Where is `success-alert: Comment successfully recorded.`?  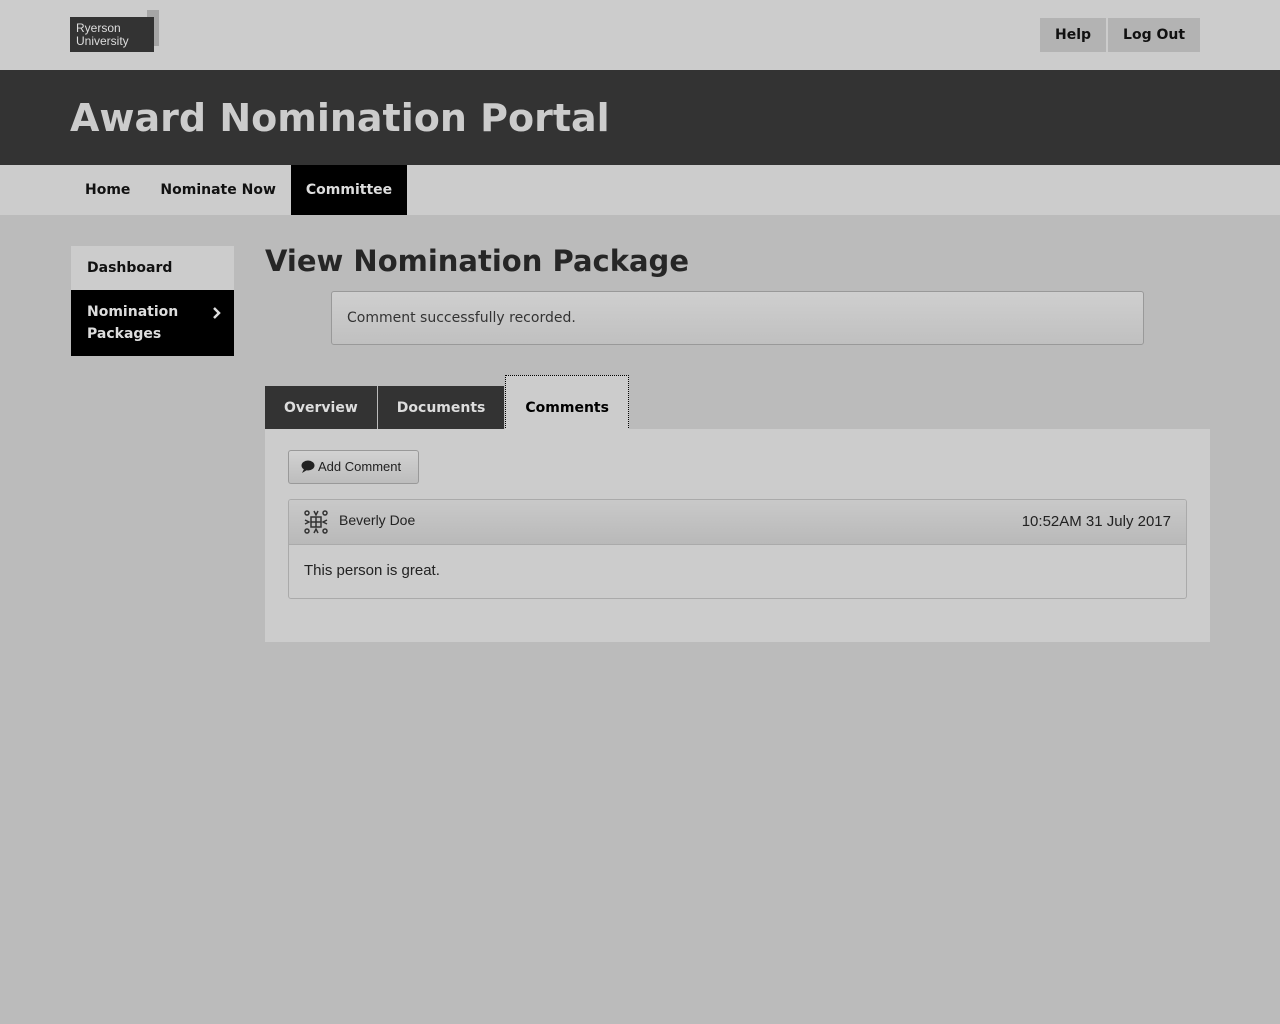 success-alert: Comment successfully recorded. is located at coordinates (737, 318).